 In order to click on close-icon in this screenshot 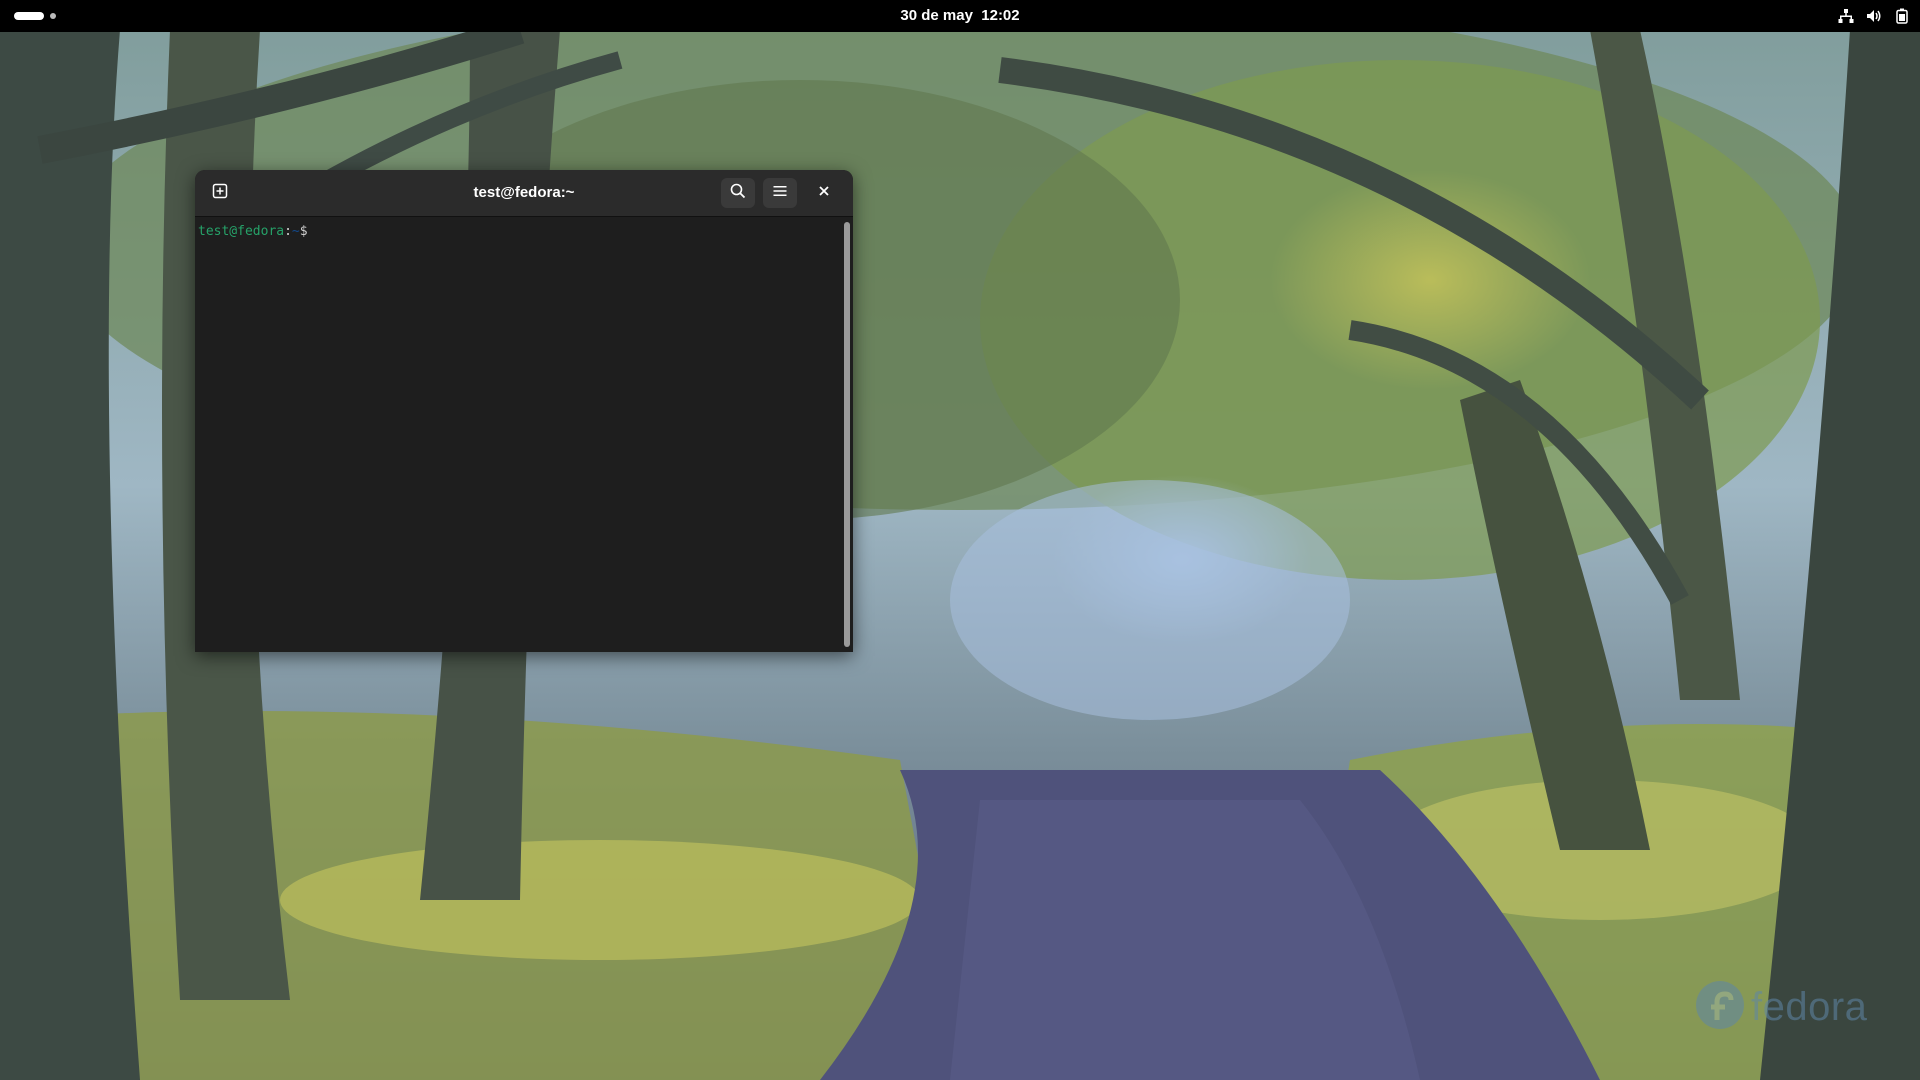, I will do `click(824, 193)`.